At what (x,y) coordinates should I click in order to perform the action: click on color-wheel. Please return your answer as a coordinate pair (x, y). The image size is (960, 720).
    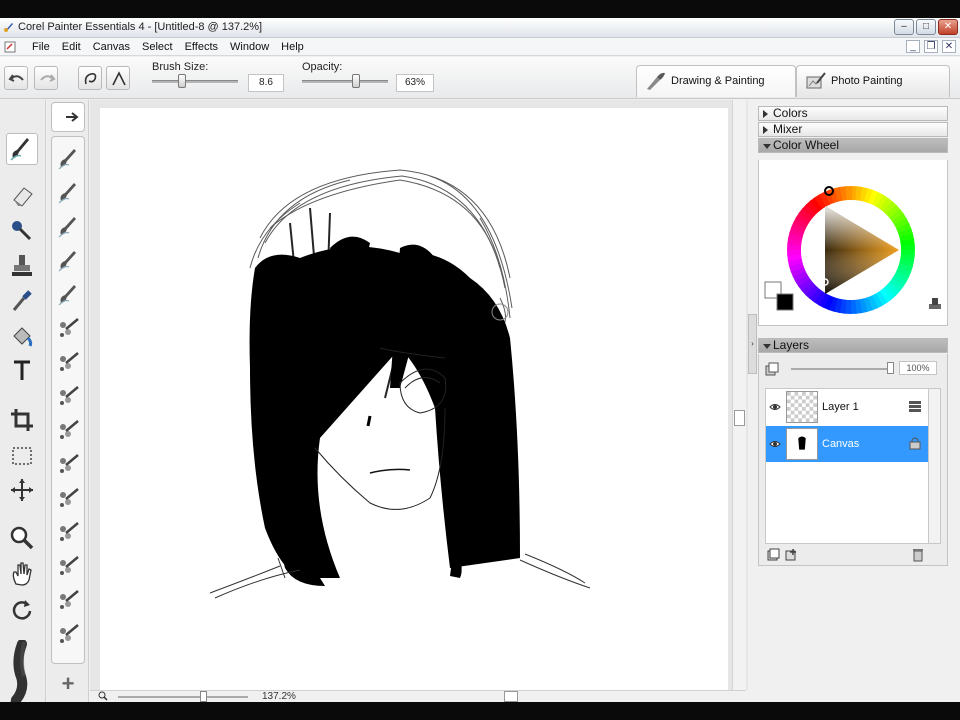
    Looking at the image, I should click on (854, 243).